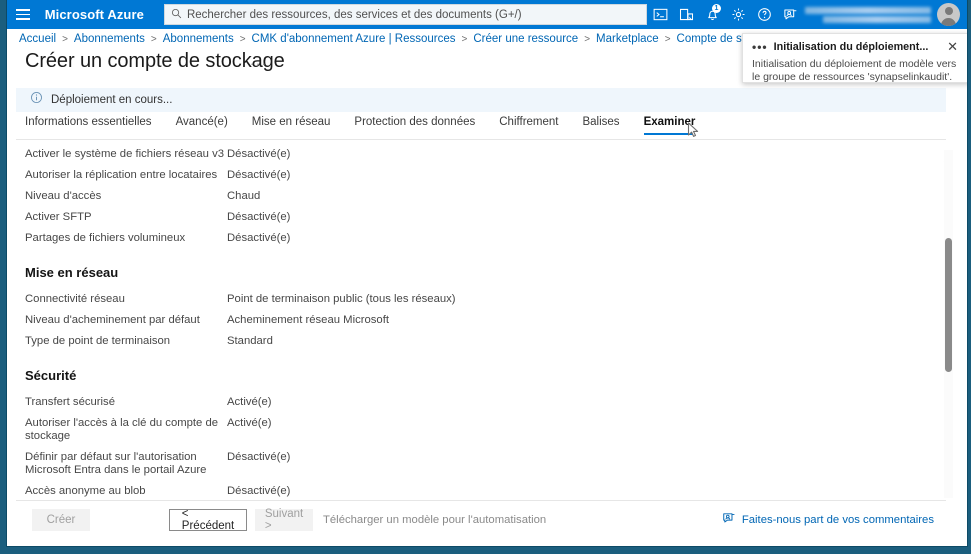  I want to click on close-icon: ✕, so click(952, 46).